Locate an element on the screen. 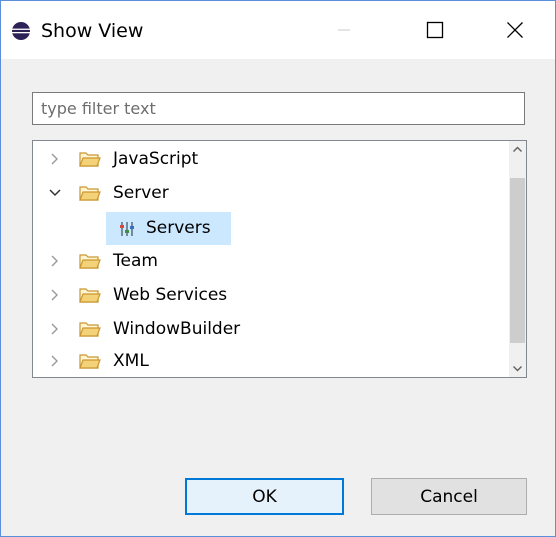 Image resolution: width=556 pixels, height=537 pixels. tree-item-server: Server is located at coordinates (271, 193).